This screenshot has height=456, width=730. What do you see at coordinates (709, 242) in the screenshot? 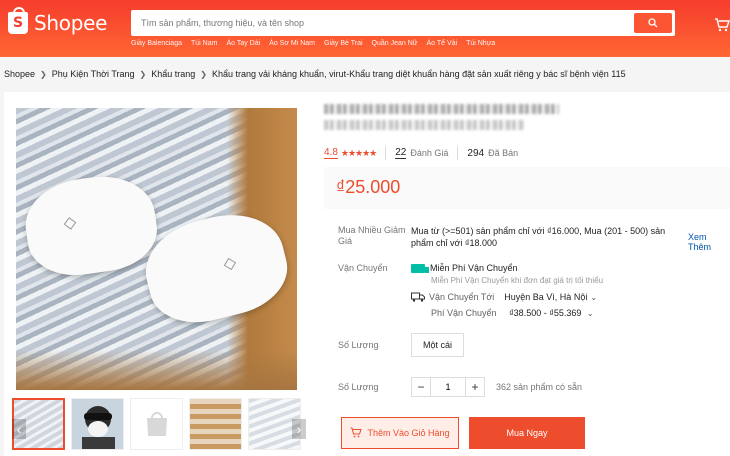
I see `see-more-link: Xem Thêm` at bounding box center [709, 242].